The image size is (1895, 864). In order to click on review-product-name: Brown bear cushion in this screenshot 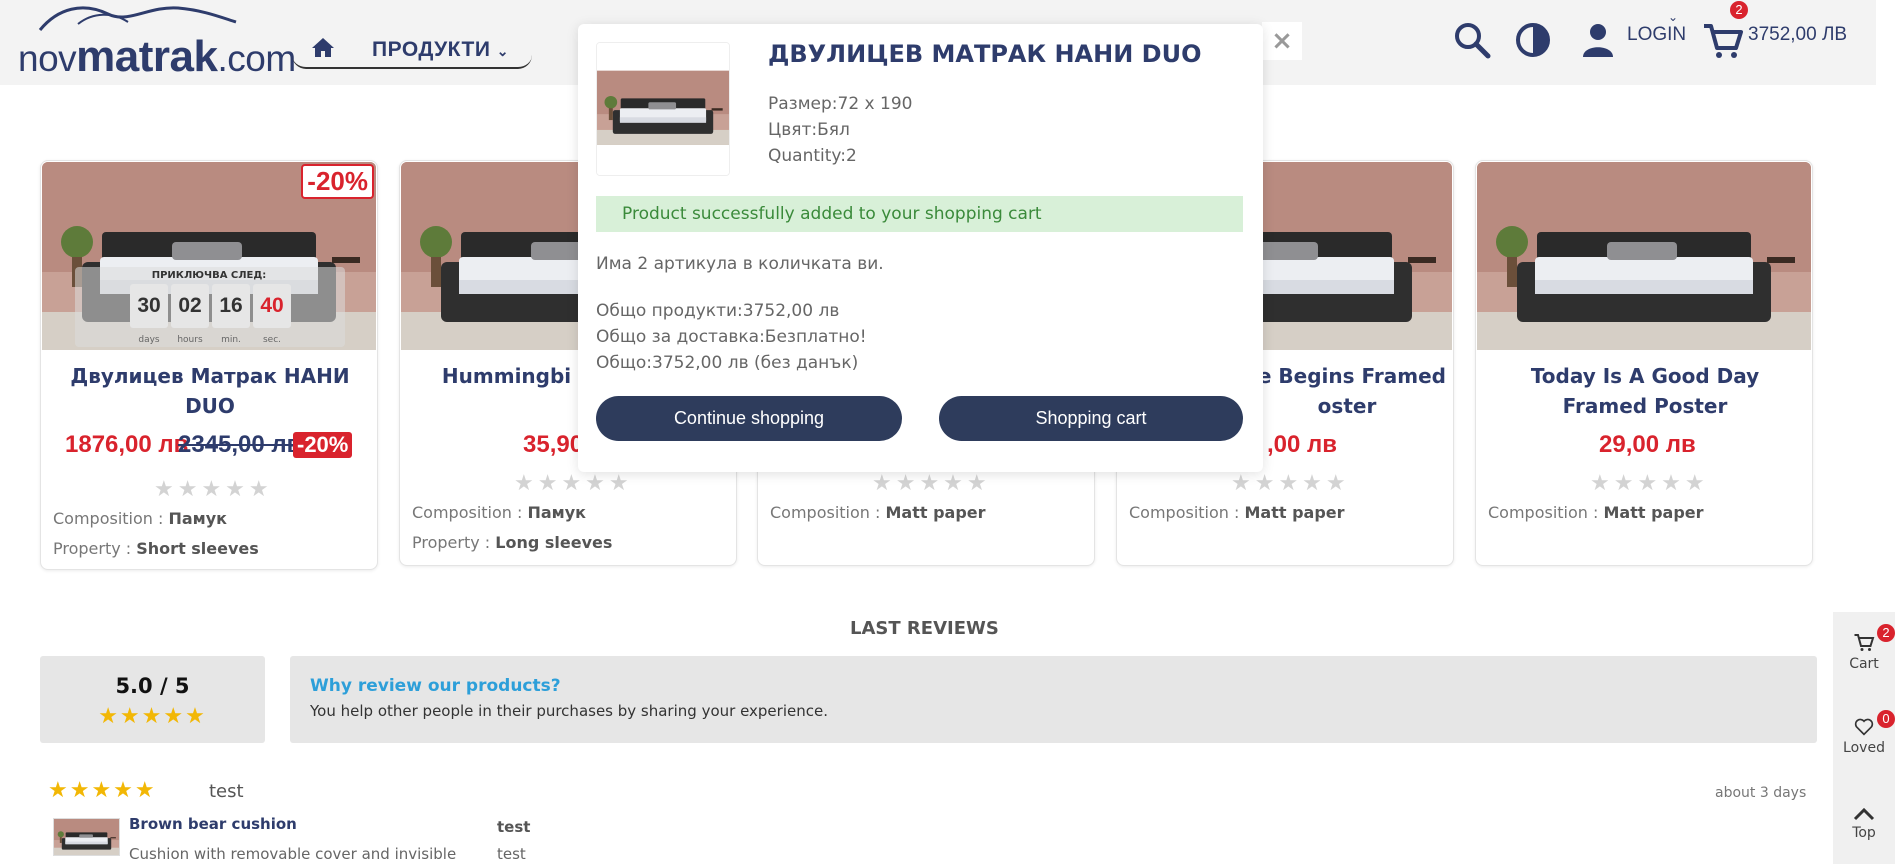, I will do `click(213, 824)`.